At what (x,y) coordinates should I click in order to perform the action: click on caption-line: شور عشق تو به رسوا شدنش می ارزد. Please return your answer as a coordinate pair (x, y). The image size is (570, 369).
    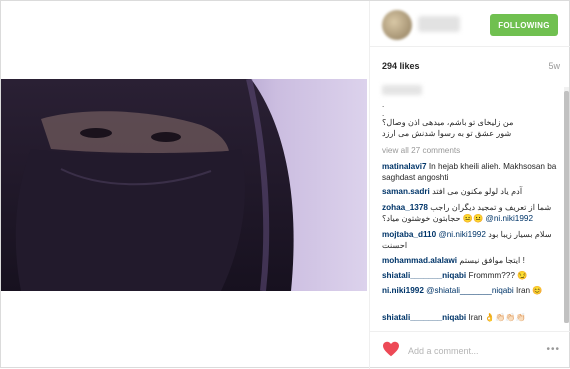
    Looking at the image, I should click on (447, 133).